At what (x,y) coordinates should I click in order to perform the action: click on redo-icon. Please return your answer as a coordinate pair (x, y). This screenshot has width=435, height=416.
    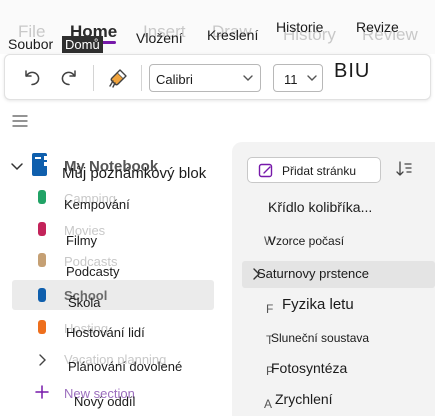
    Looking at the image, I should click on (68, 78).